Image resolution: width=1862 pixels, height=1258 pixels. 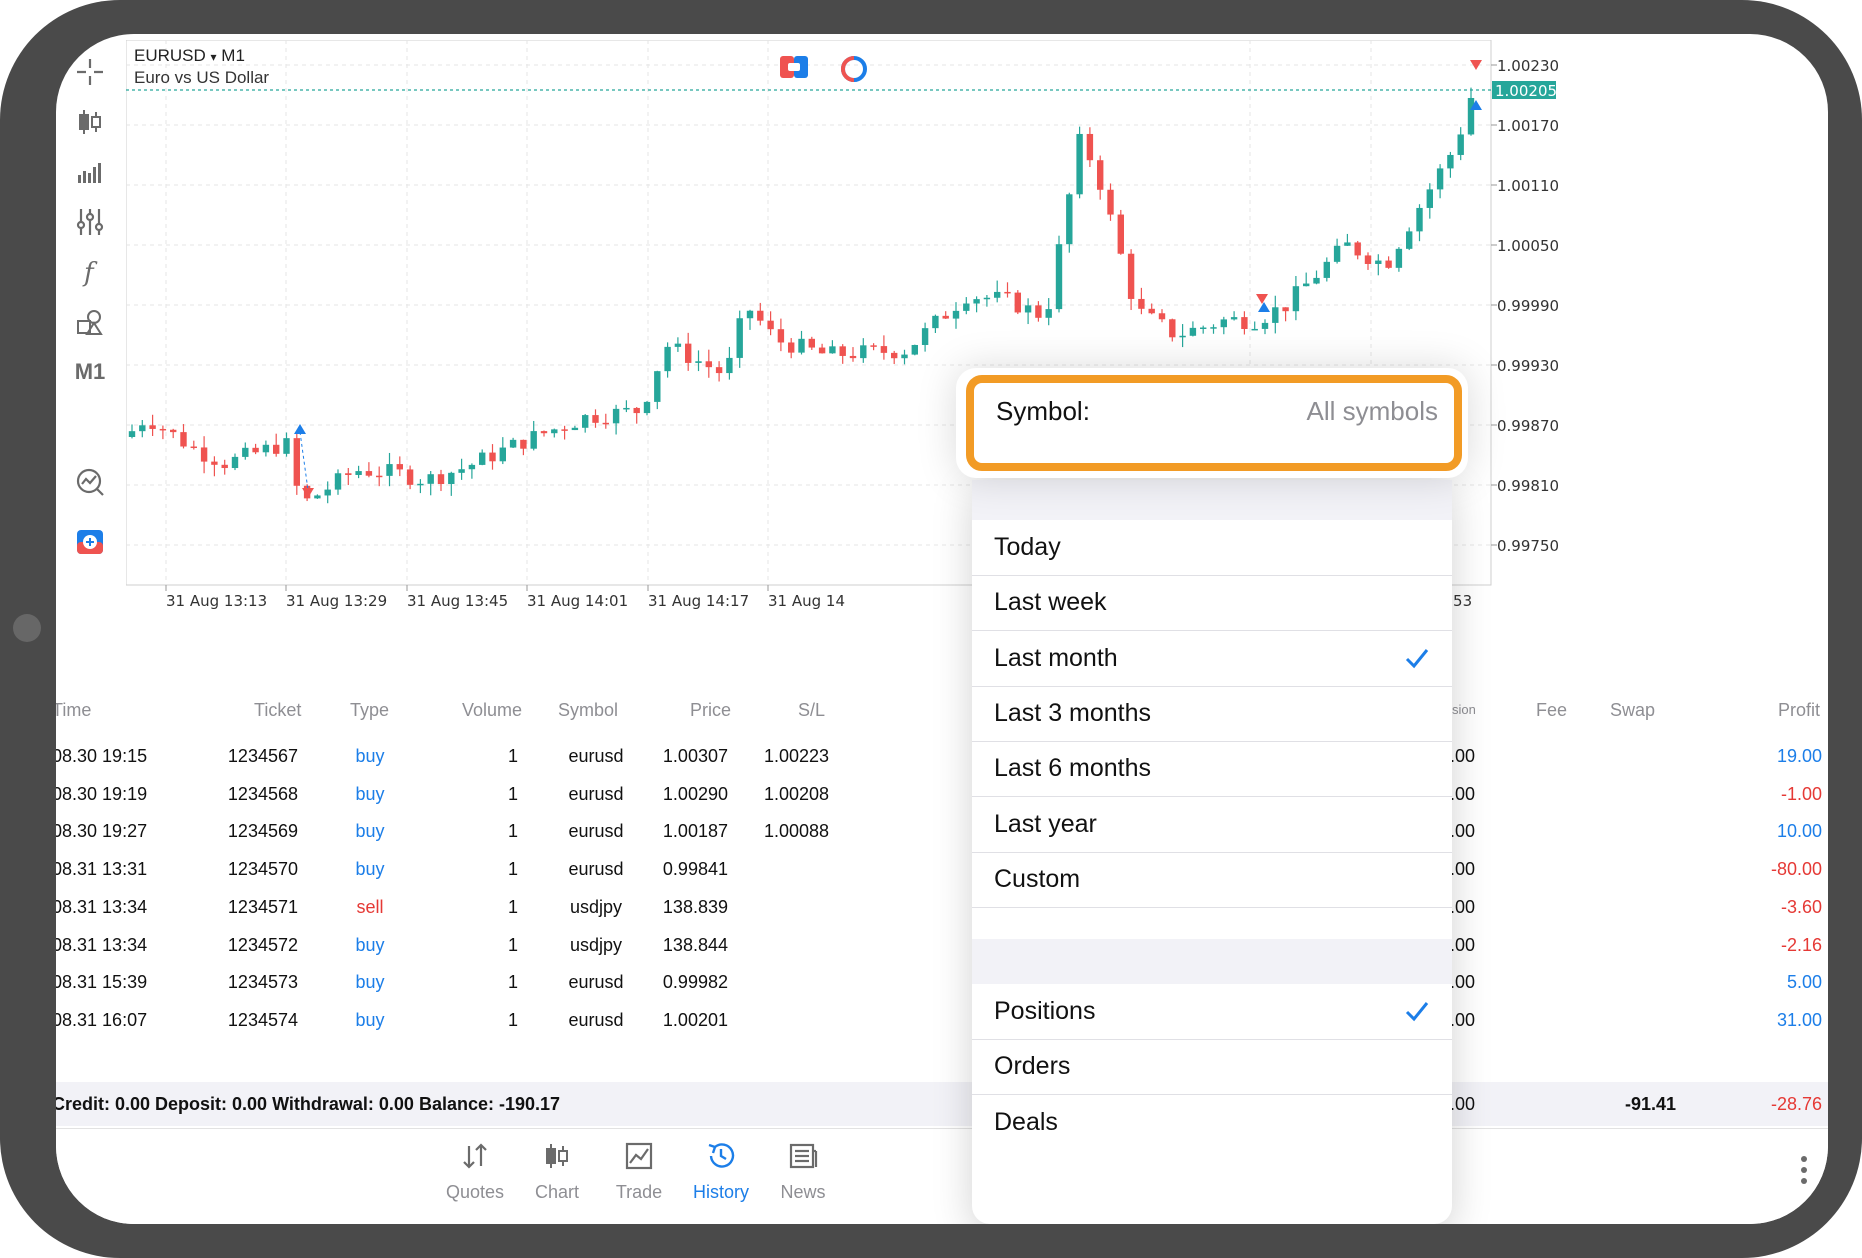 What do you see at coordinates (1528, 246) in the screenshot?
I see `price-label: 1.00050` at bounding box center [1528, 246].